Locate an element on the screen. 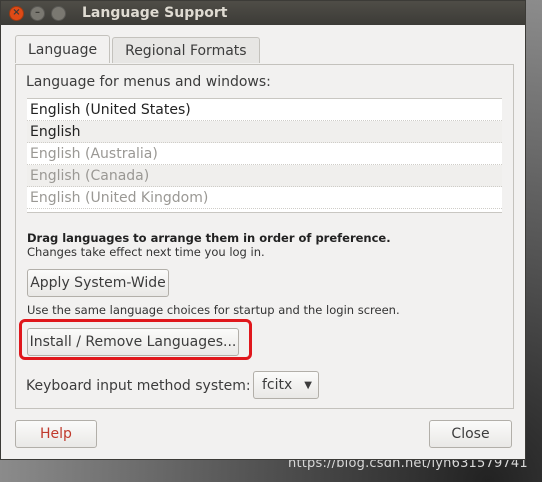 Image resolution: width=542 pixels, height=482 pixels. keyboard-input-method-value: fcitx is located at coordinates (277, 385).